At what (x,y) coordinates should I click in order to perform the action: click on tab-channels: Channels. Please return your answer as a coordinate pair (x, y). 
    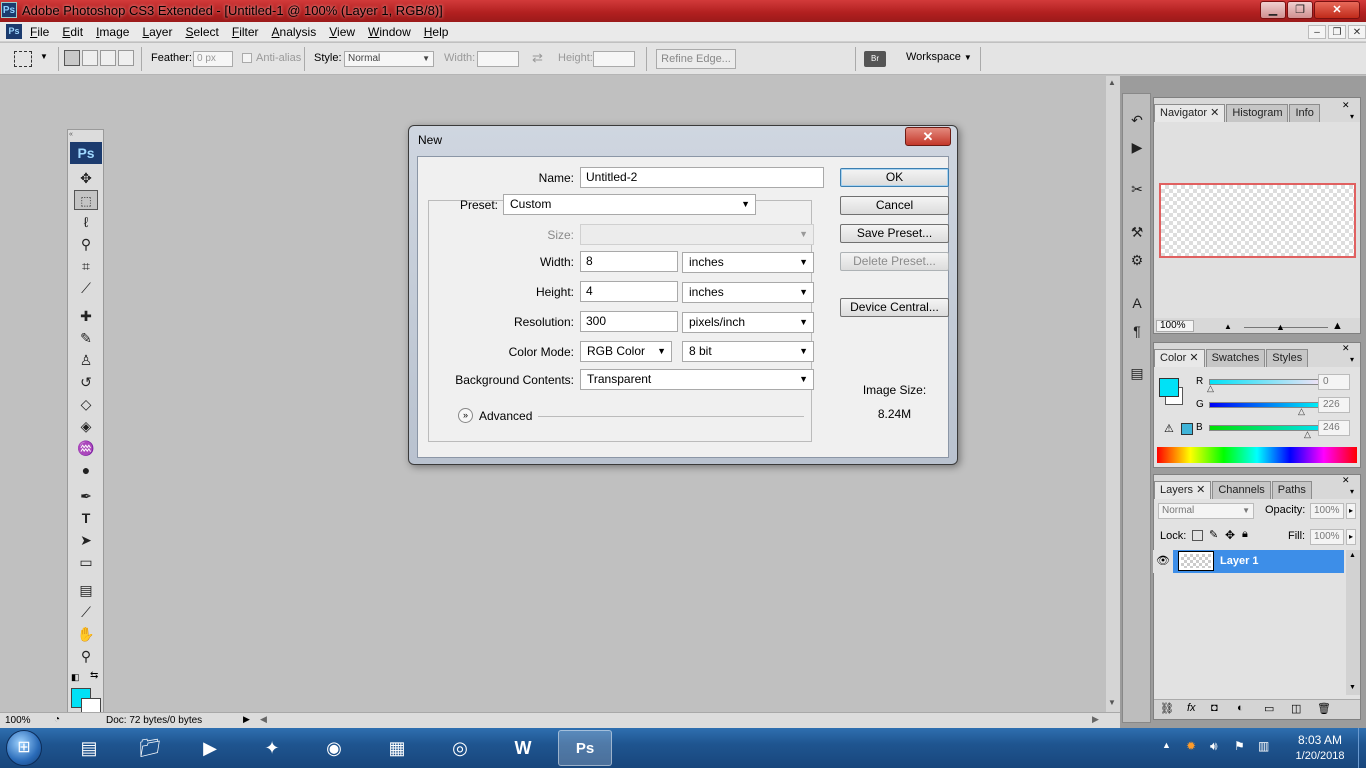
    Looking at the image, I should click on (1241, 490).